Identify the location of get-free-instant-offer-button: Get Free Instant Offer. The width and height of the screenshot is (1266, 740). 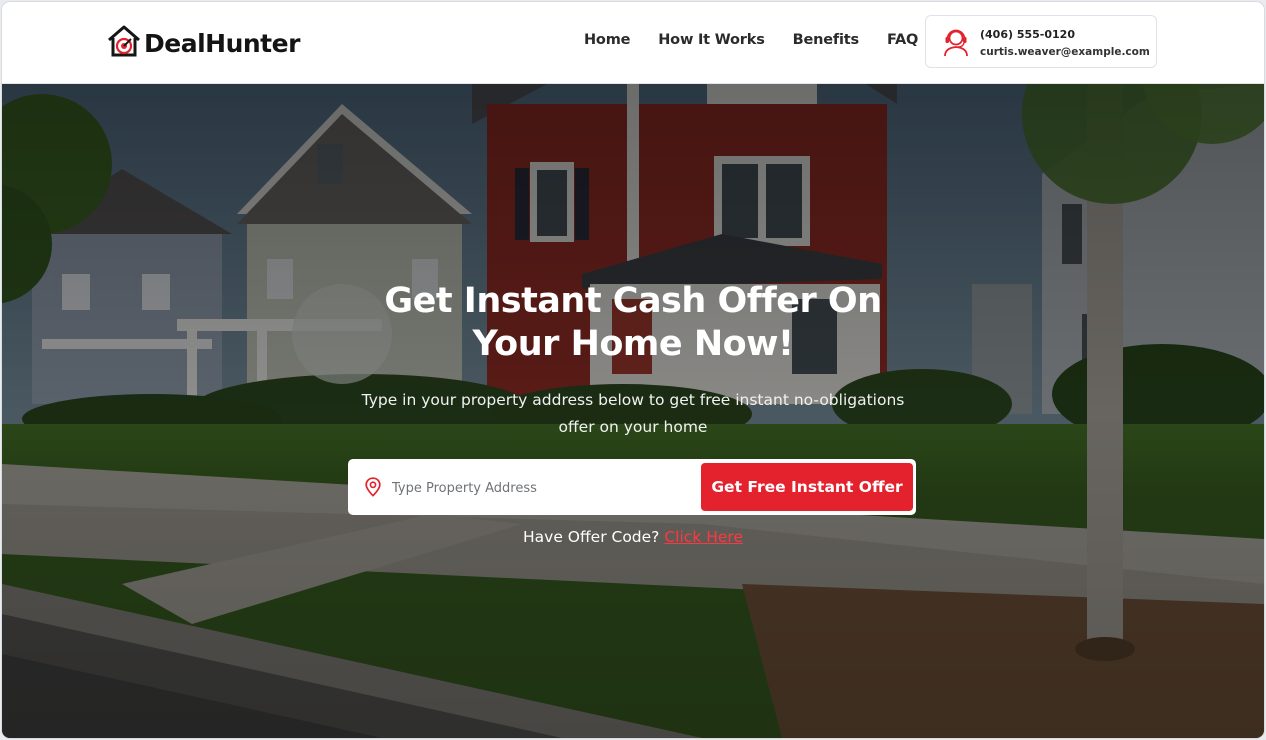
(807, 487).